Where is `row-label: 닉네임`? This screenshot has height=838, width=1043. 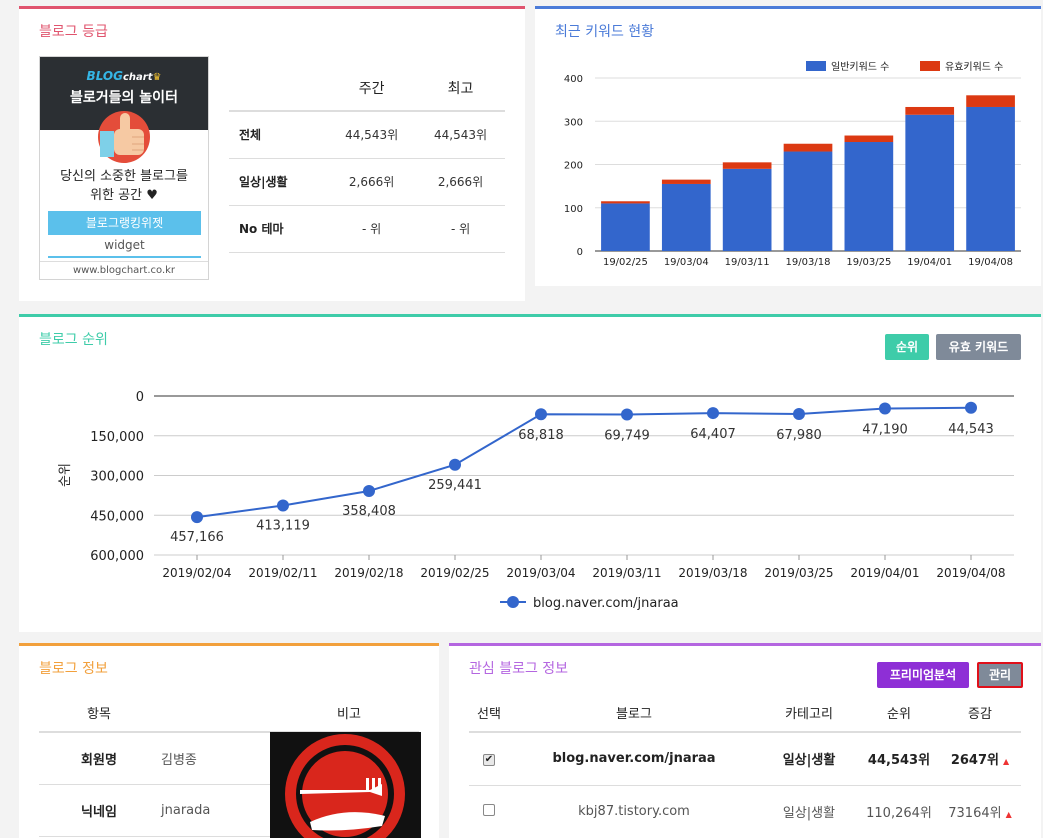 row-label: 닉네임 is located at coordinates (99, 810).